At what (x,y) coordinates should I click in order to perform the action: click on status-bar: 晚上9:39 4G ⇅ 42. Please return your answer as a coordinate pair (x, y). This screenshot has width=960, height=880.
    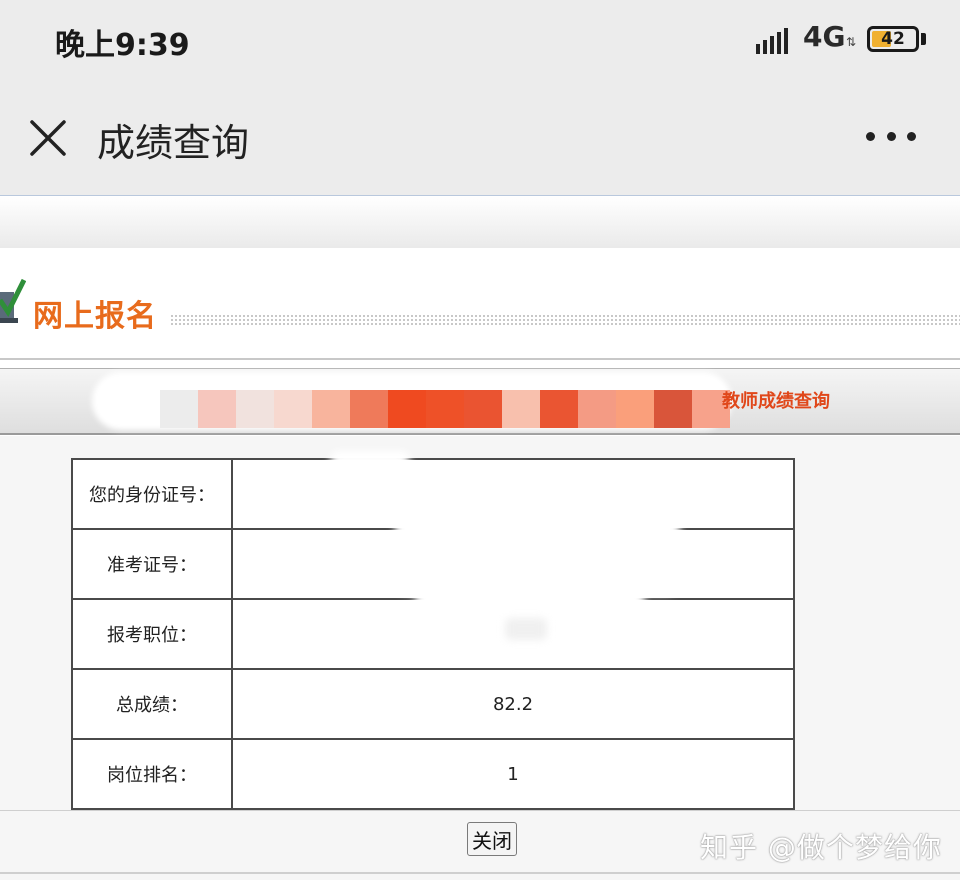
    Looking at the image, I should click on (480, 40).